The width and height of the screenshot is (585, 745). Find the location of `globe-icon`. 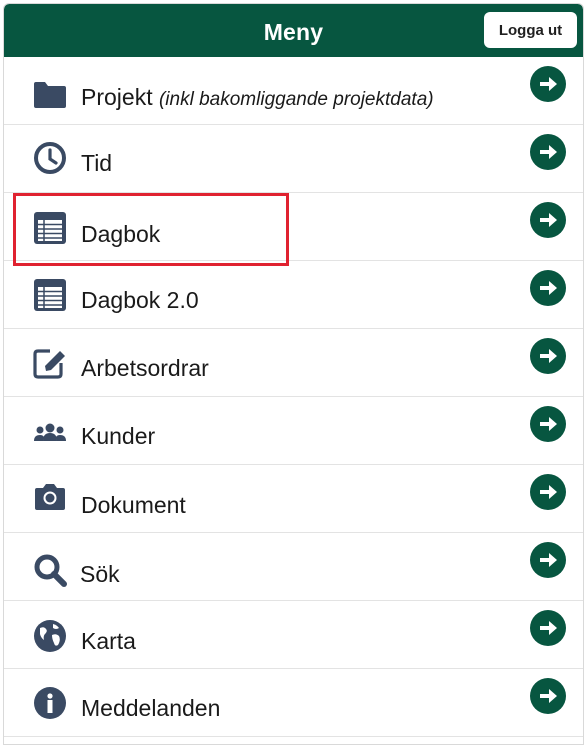

globe-icon is located at coordinates (50, 636).